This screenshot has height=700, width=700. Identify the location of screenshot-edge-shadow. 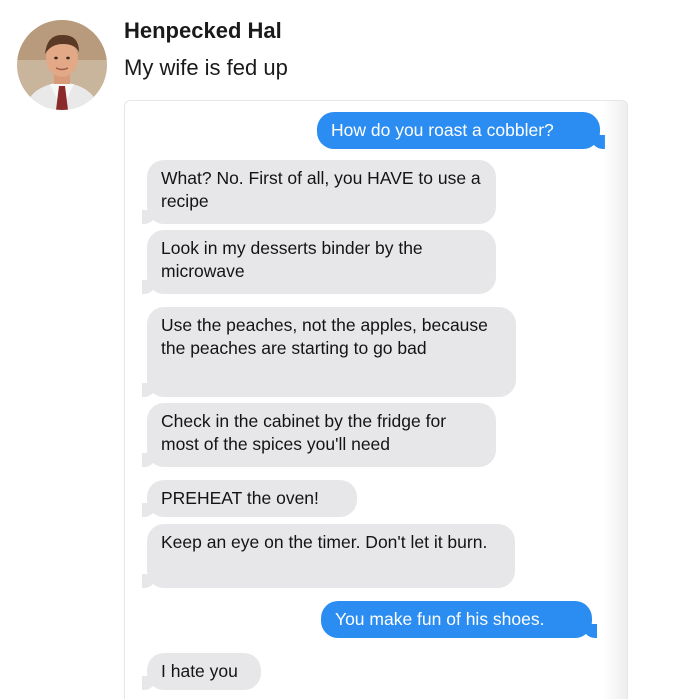
(615, 400).